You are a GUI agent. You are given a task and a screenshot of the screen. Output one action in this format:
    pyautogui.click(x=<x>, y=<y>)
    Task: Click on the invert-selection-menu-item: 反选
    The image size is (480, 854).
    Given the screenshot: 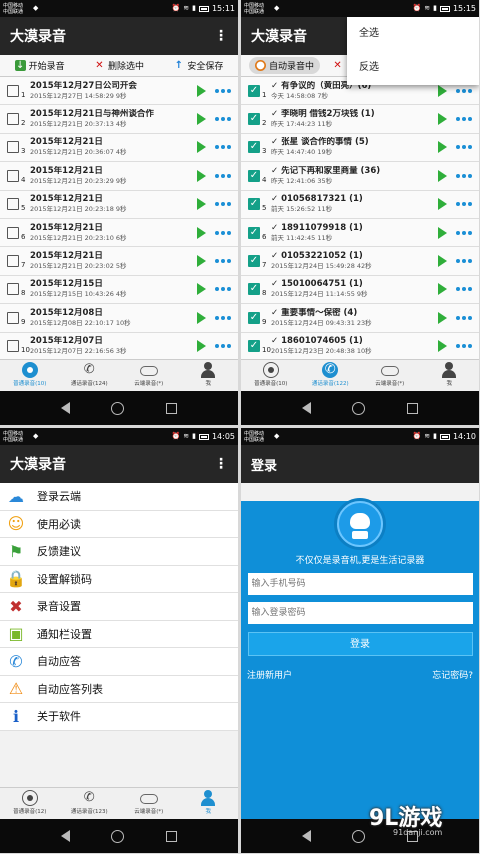 What is the action you would take?
    pyautogui.click(x=413, y=68)
    